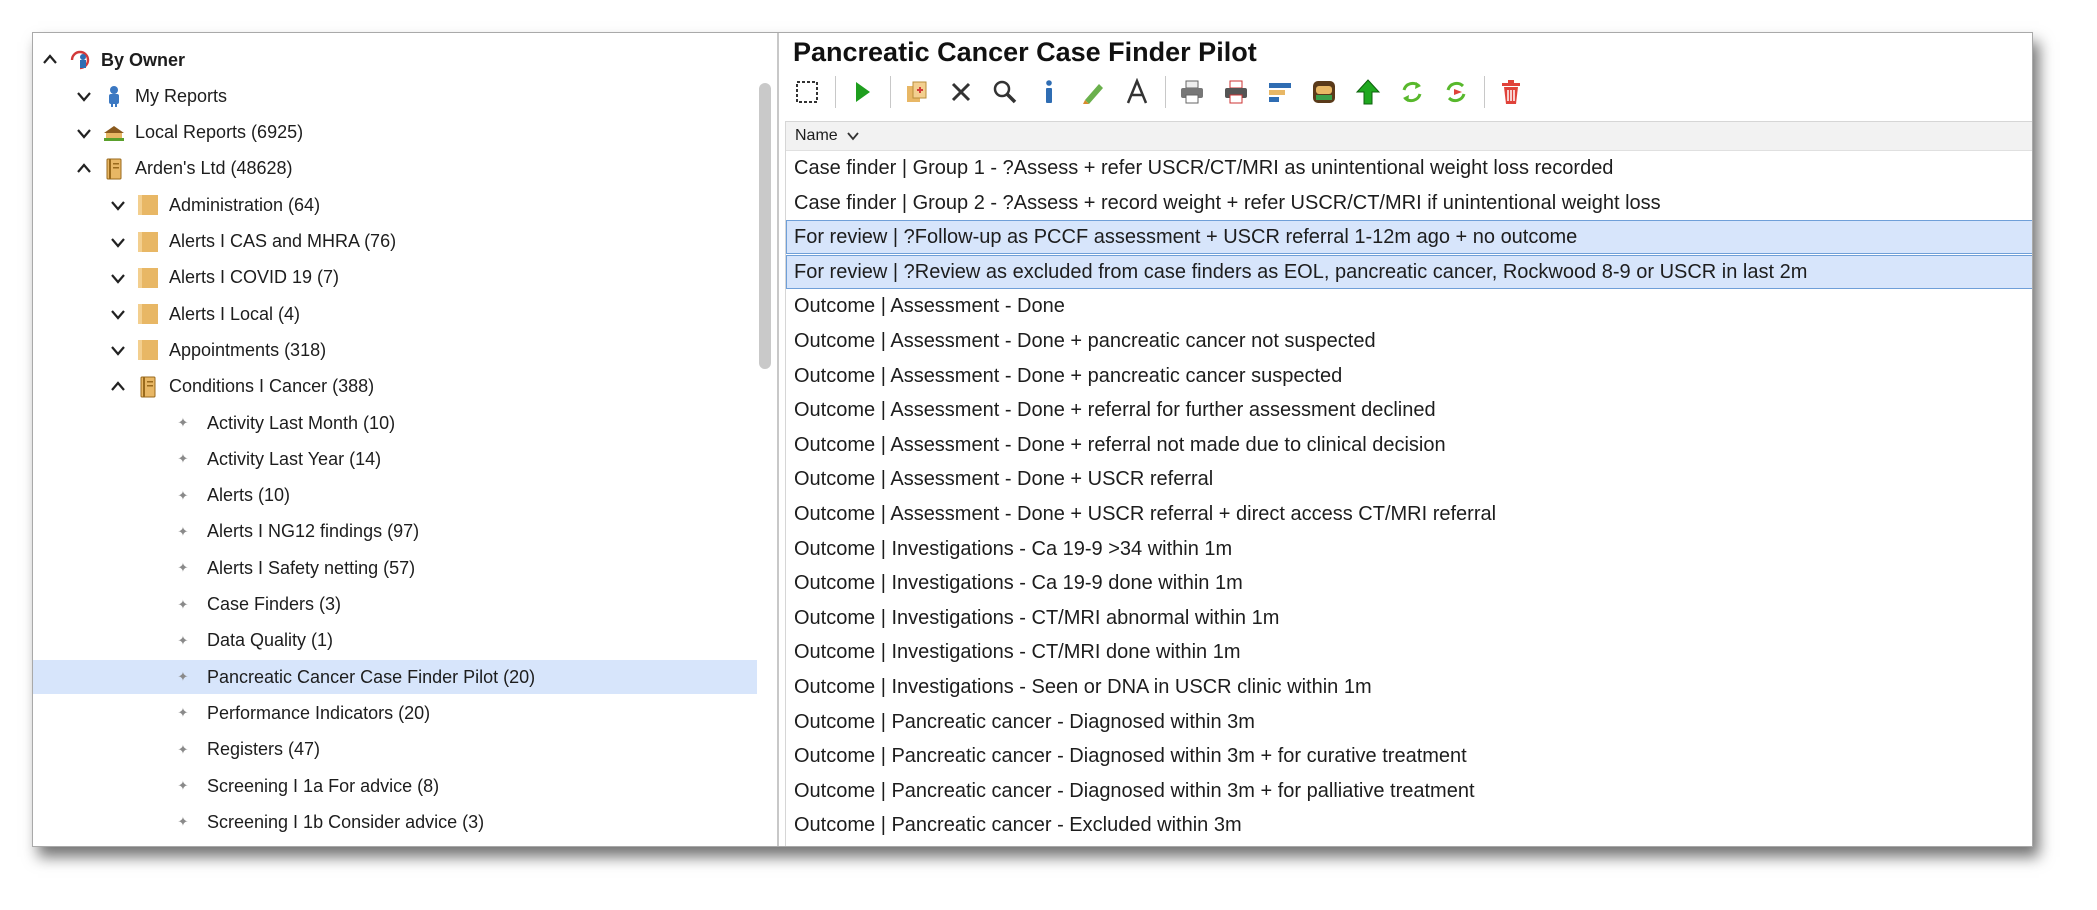 Image resolution: width=2097 pixels, height=910 pixels. I want to click on refresh-button, so click(1412, 92).